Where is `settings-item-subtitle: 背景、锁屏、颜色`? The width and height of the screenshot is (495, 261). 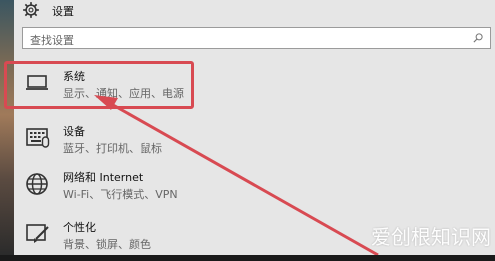
settings-item-subtitle: 背景、锁屏、颜色 is located at coordinates (107, 244).